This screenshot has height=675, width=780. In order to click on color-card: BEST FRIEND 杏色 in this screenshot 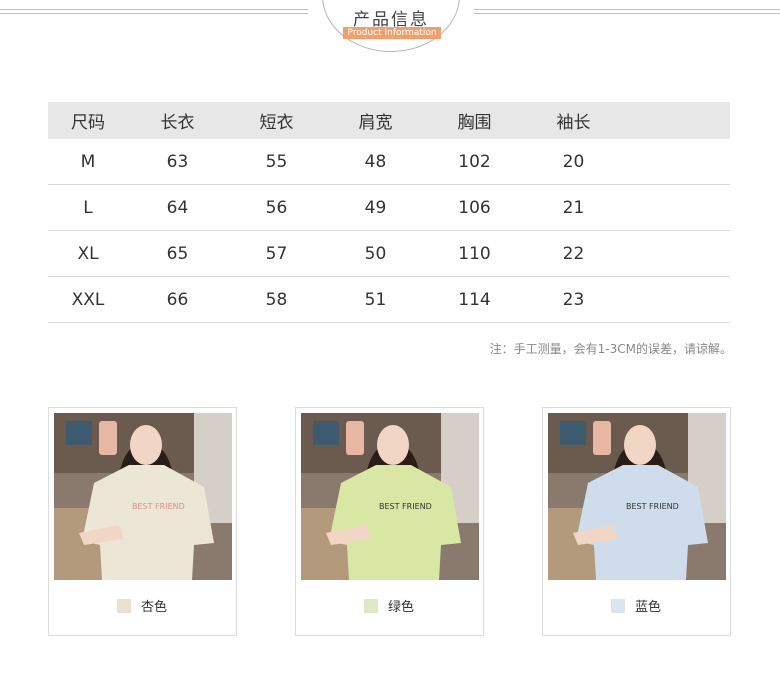, I will do `click(142, 521)`.